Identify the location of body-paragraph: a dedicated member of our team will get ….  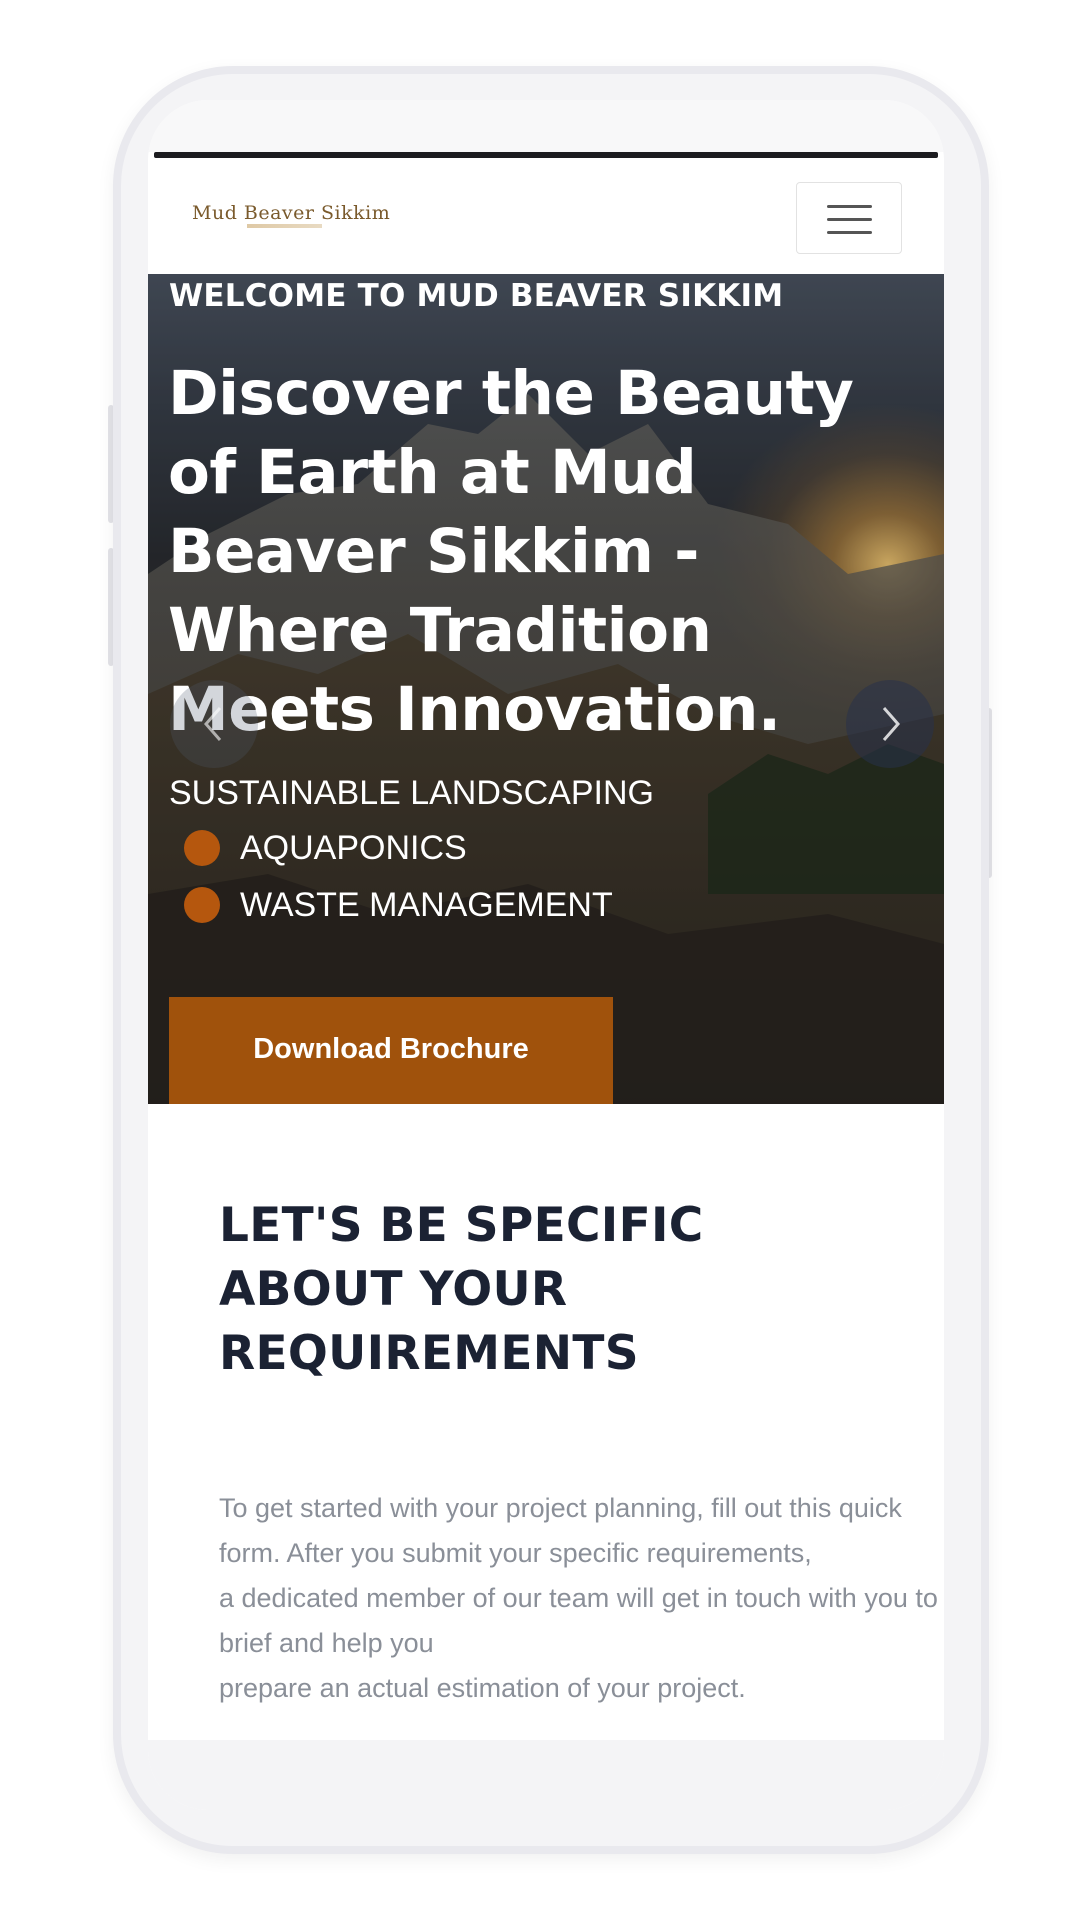
(578, 1620).